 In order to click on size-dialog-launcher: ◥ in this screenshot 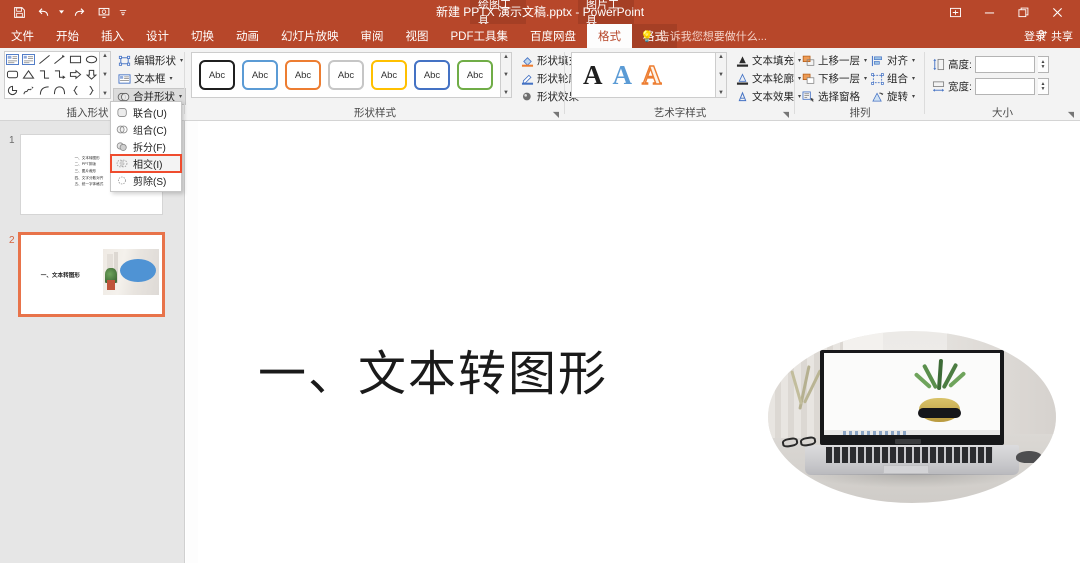, I will do `click(1071, 114)`.